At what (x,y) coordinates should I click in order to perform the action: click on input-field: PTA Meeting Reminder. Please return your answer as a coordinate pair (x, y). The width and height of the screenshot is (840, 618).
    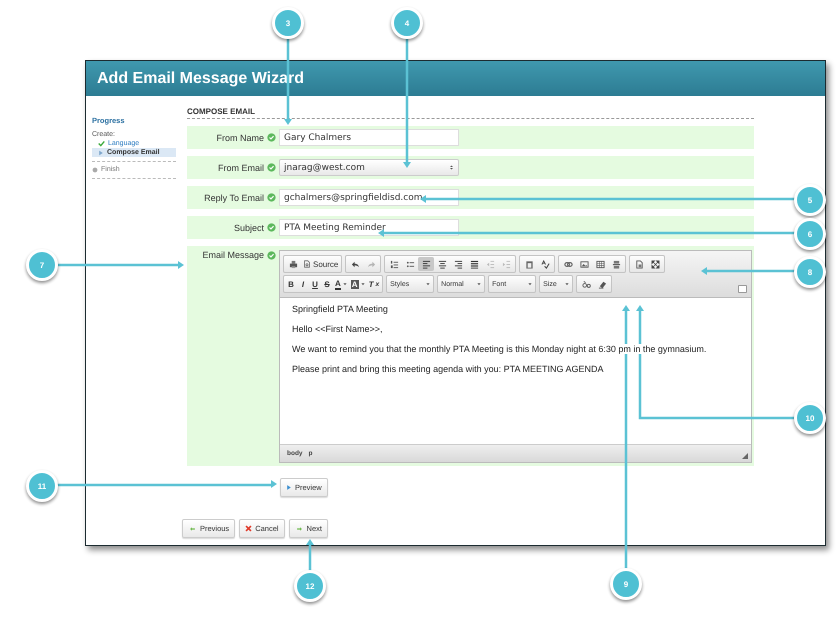
    Looking at the image, I should click on (369, 227).